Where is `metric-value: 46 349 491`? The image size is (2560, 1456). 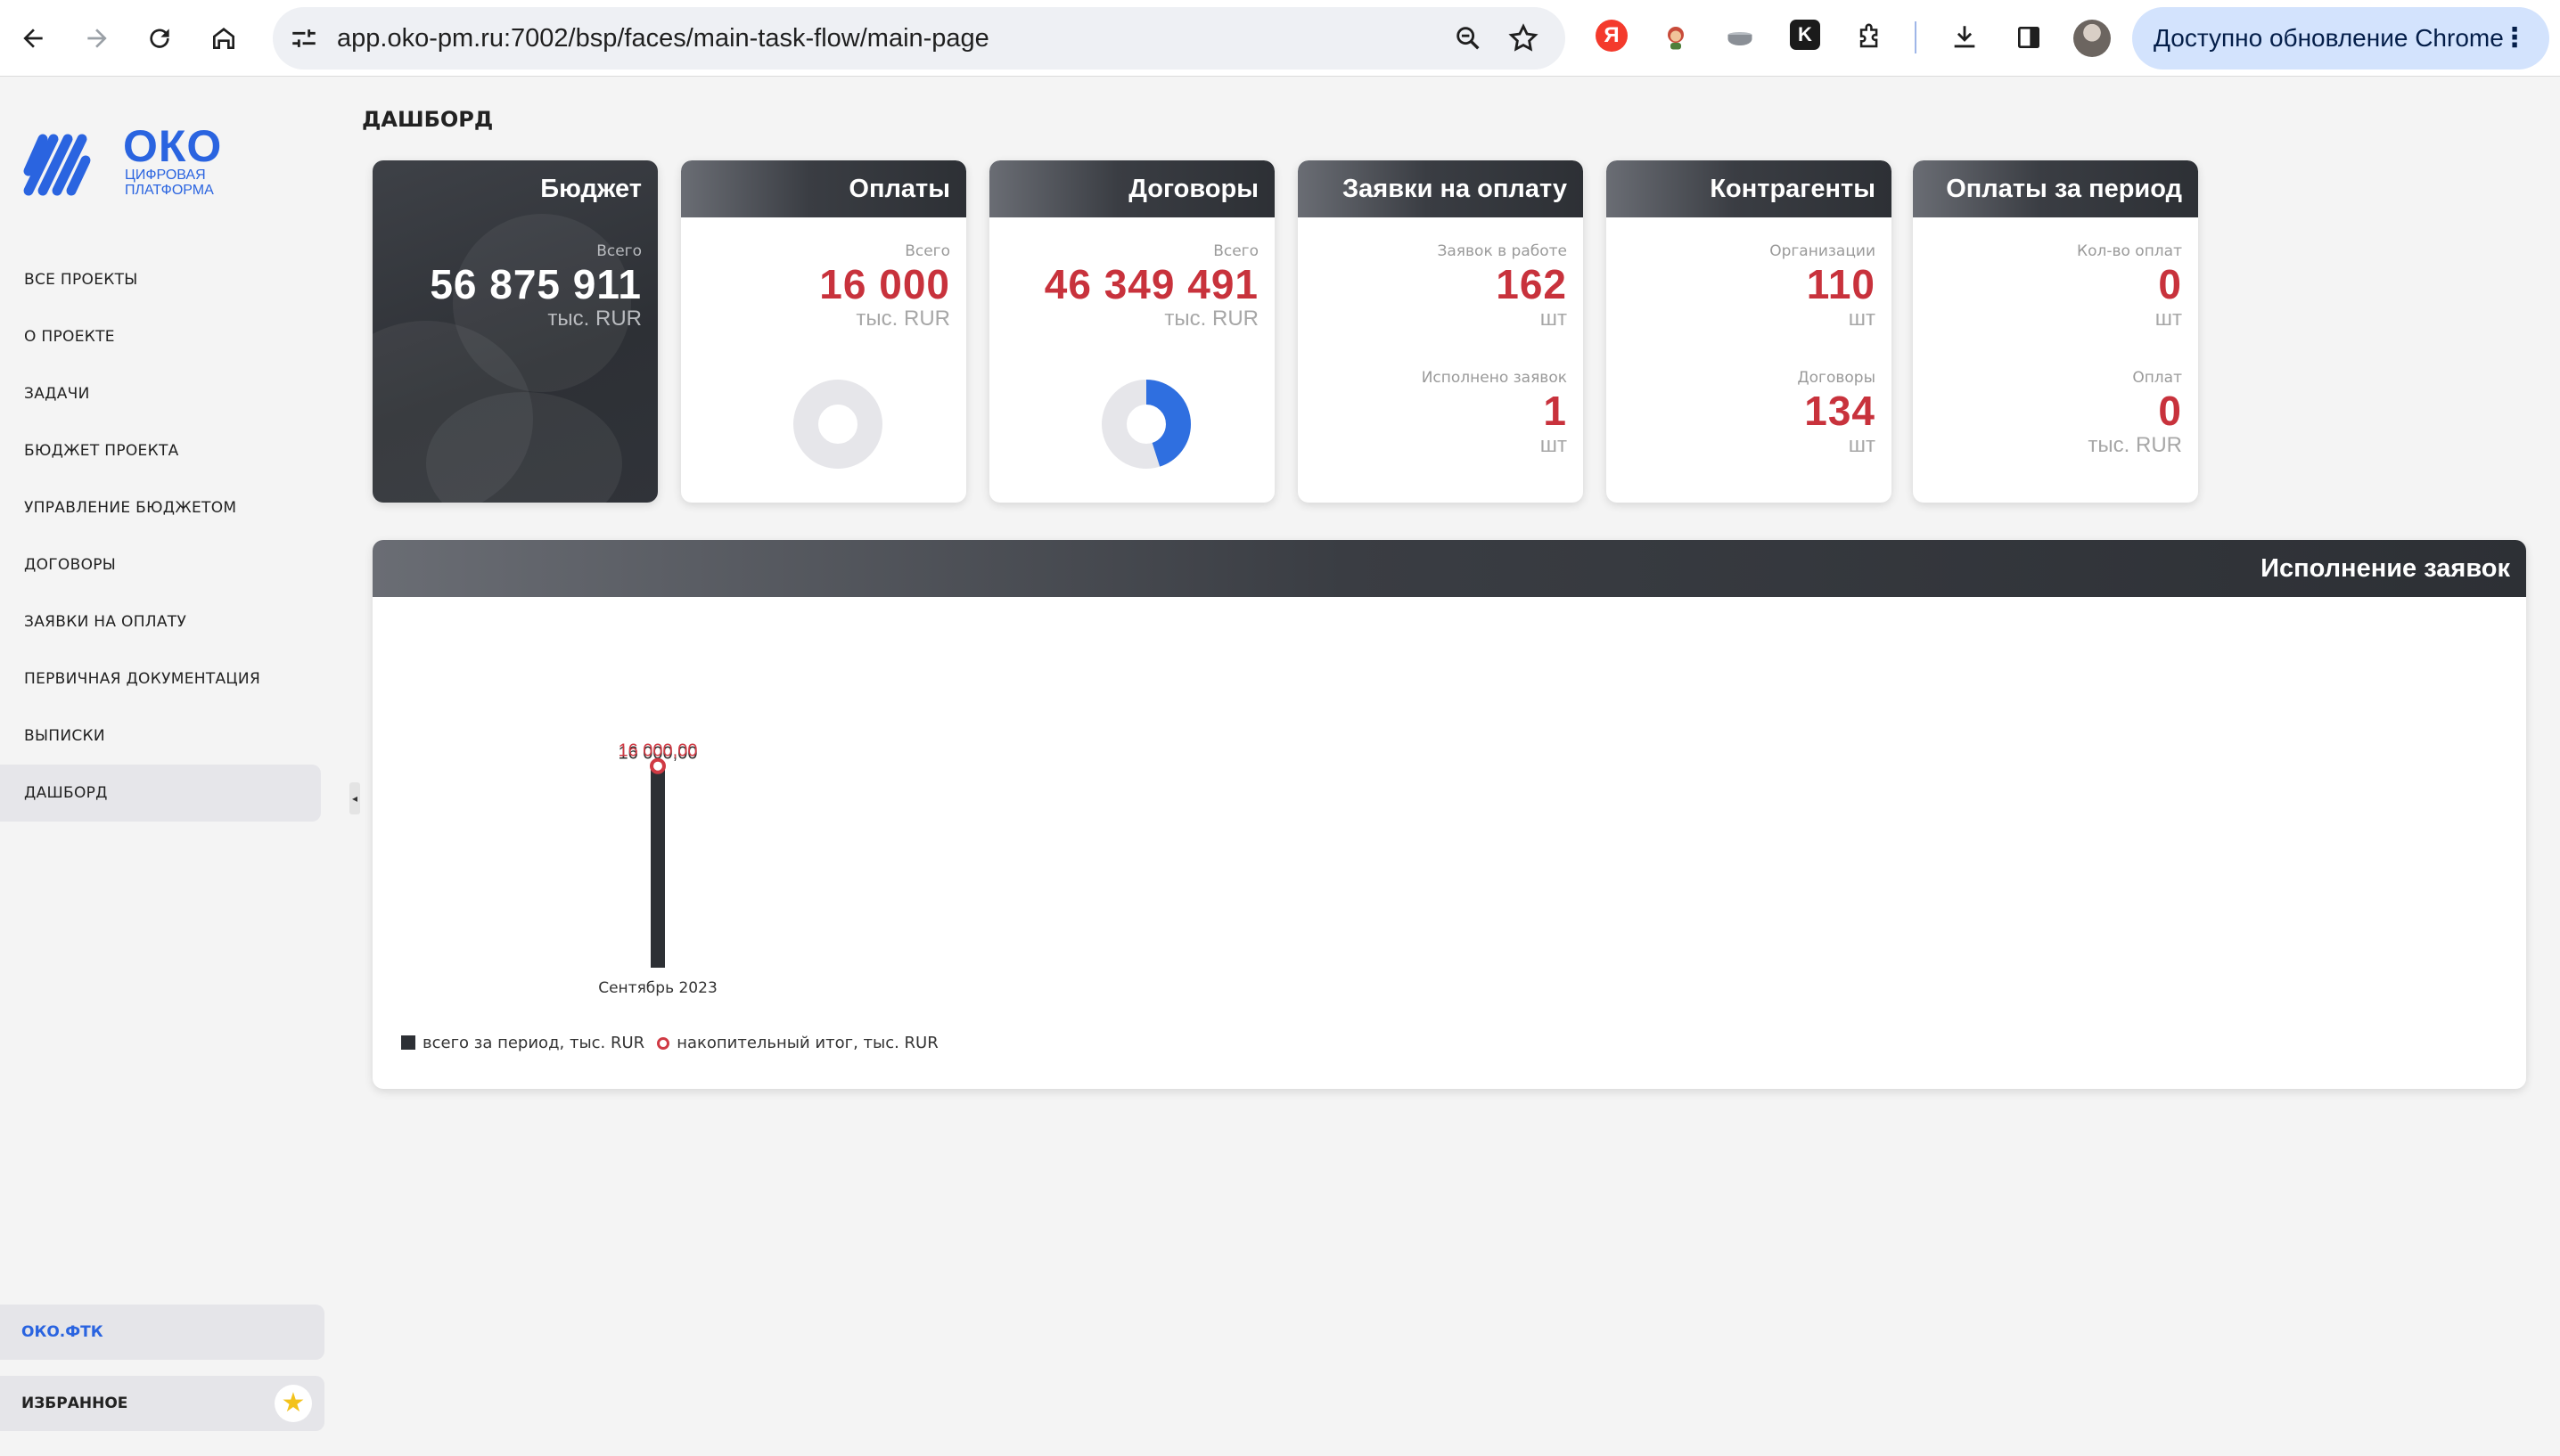
metric-value: 46 349 491 is located at coordinates (1151, 284).